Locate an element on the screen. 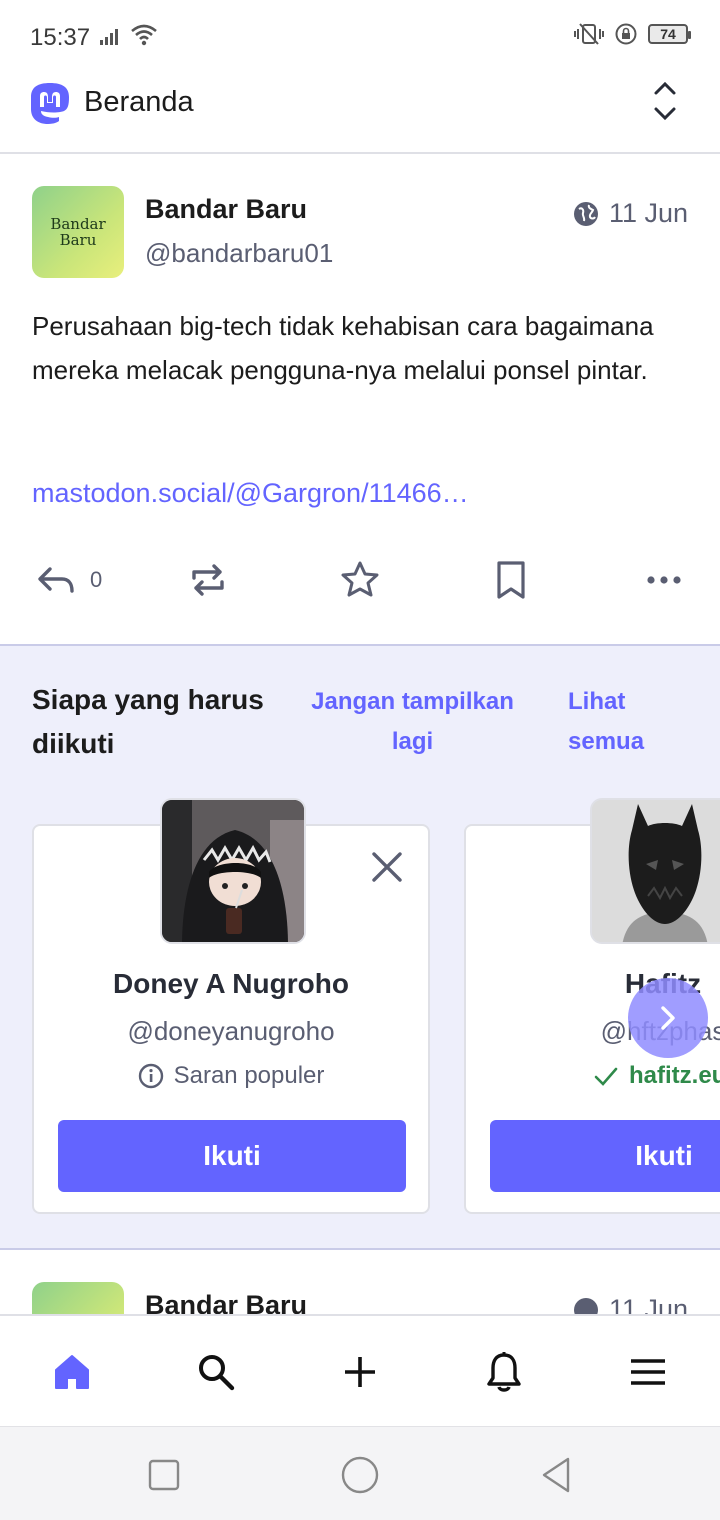  tab-notifications is located at coordinates (504, 1372).